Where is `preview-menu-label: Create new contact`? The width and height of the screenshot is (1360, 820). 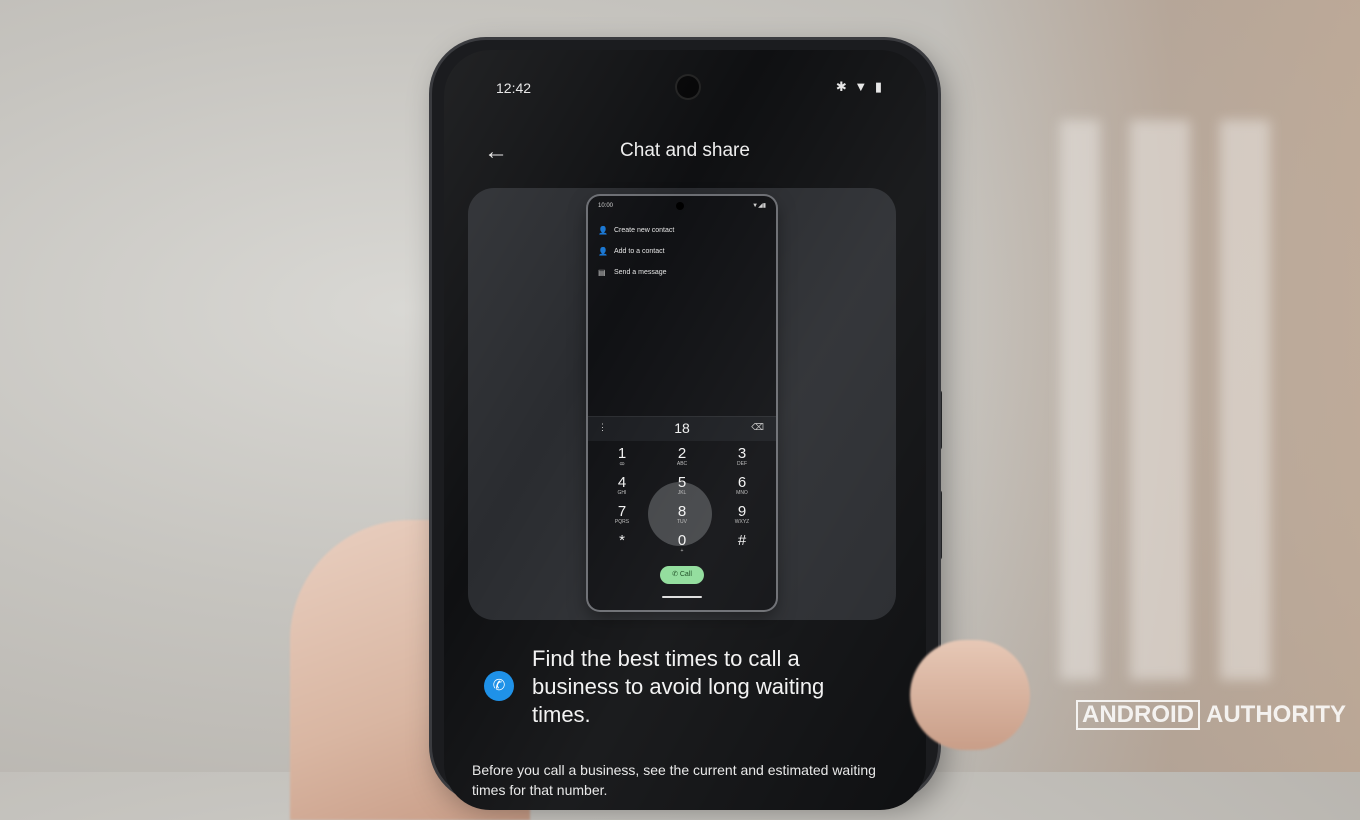 preview-menu-label: Create new contact is located at coordinates (644, 230).